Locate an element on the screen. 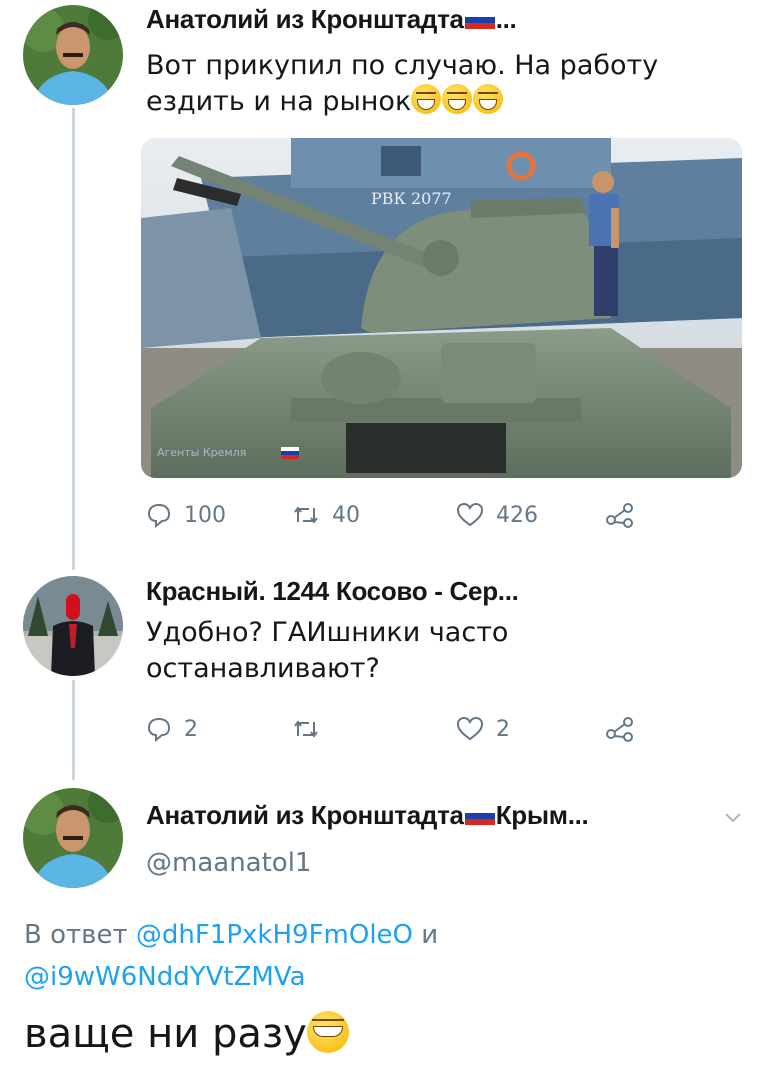 The image size is (765, 1080). reply-count: 2 is located at coordinates (191, 729).